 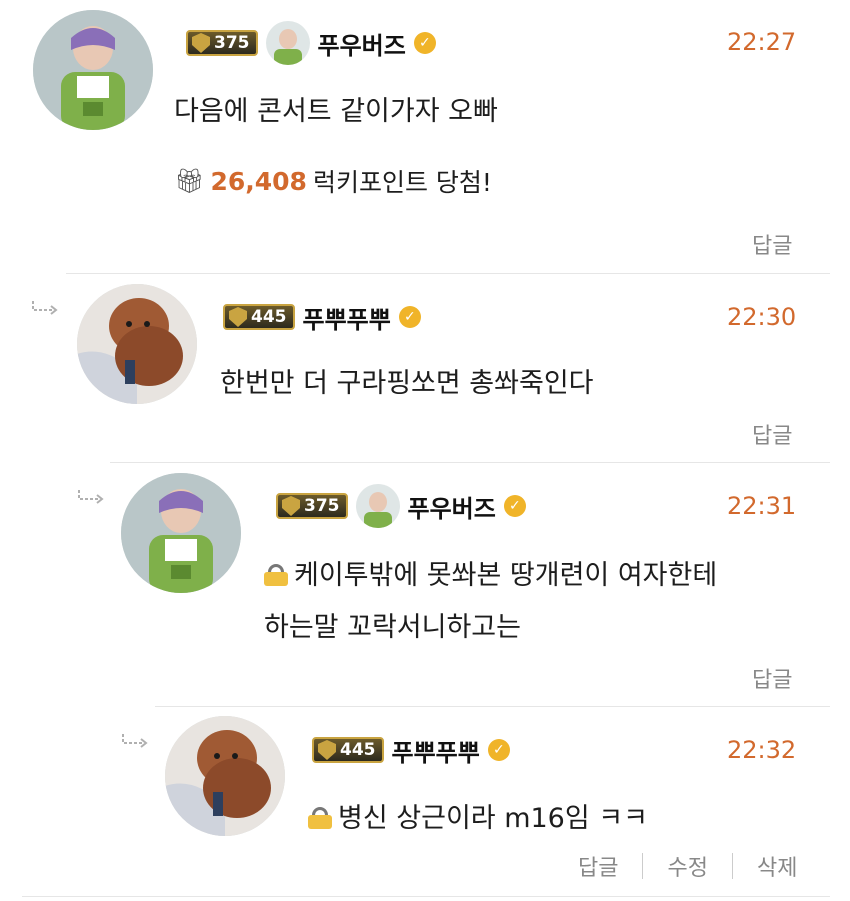 What do you see at coordinates (762, 506) in the screenshot?
I see `timestamp: 22:31` at bounding box center [762, 506].